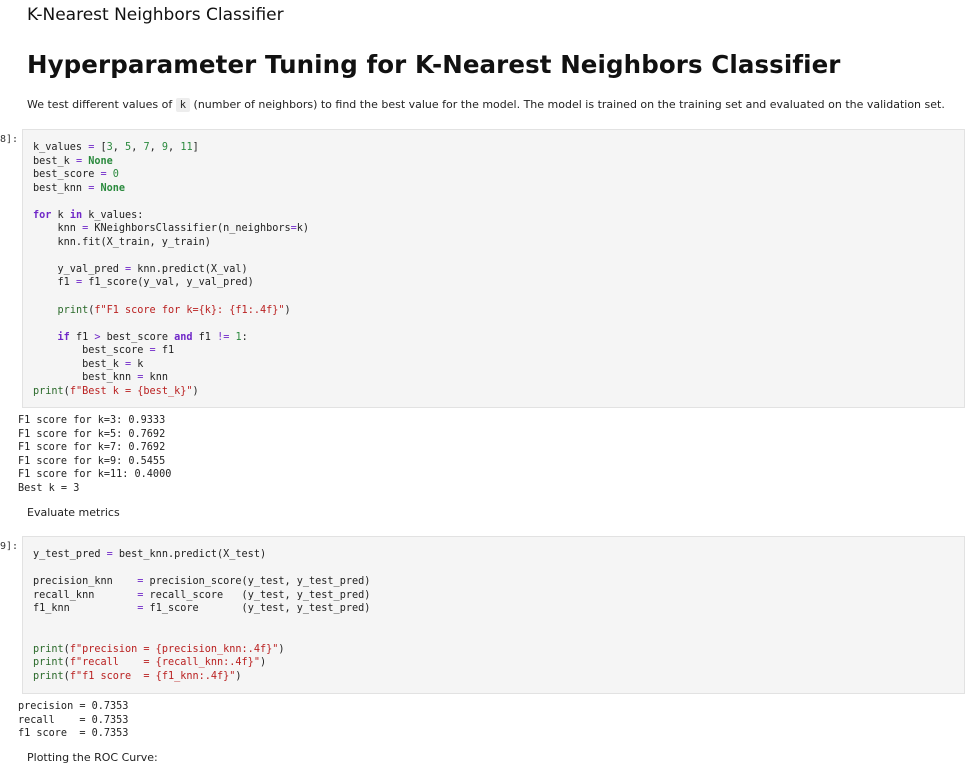 The image size is (965, 773). What do you see at coordinates (73, 512) in the screenshot?
I see `markdown-evaluate-metrics: Evaluate metrics` at bounding box center [73, 512].